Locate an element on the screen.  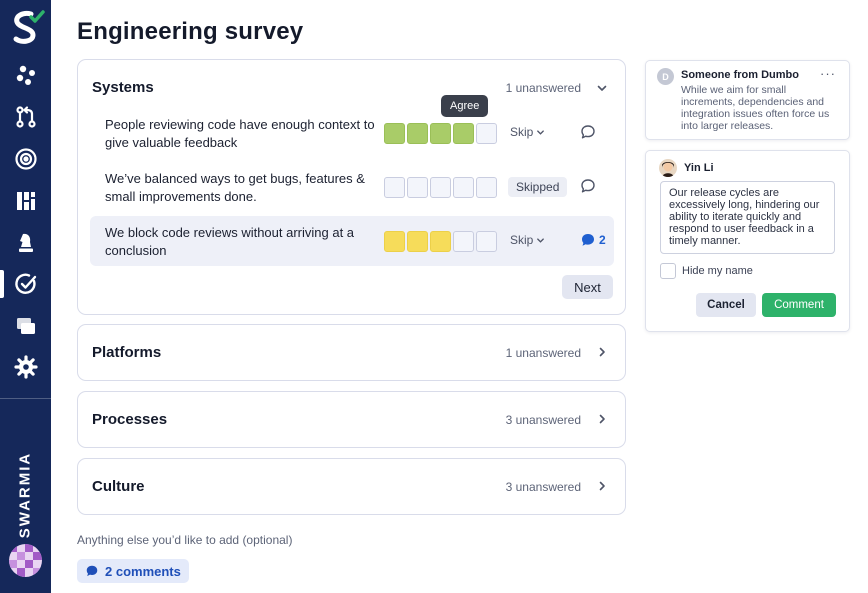
nav-pull-requests is located at coordinates (26, 117).